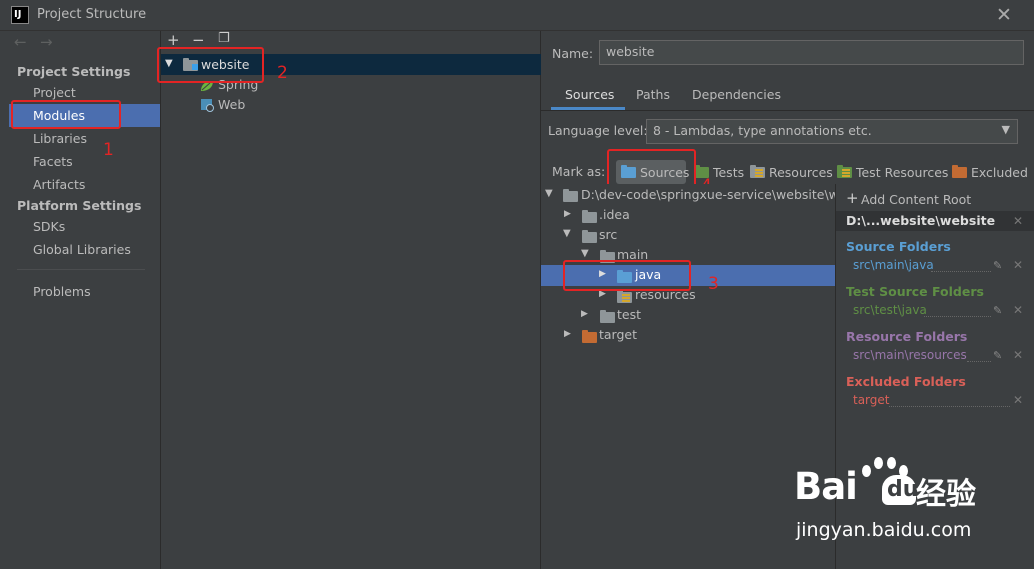  Describe the element at coordinates (1018, 221) in the screenshot. I see `remove-root-icon: ✕` at that location.